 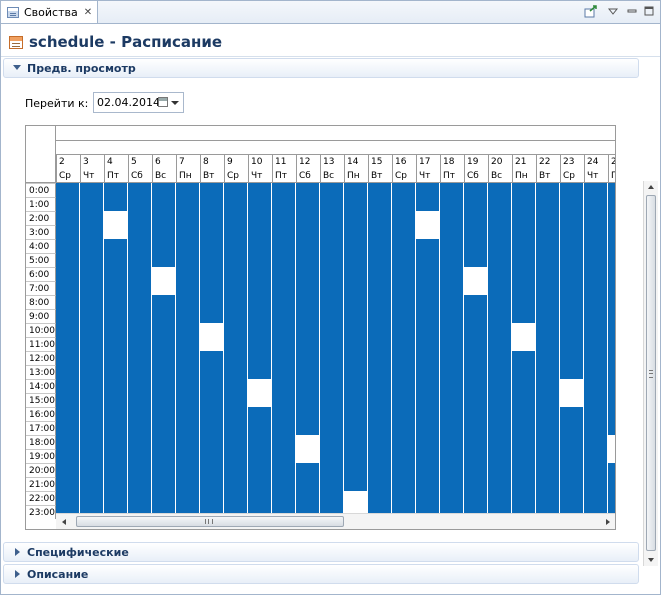 I want to click on day-number: 11, so click(x=284, y=162).